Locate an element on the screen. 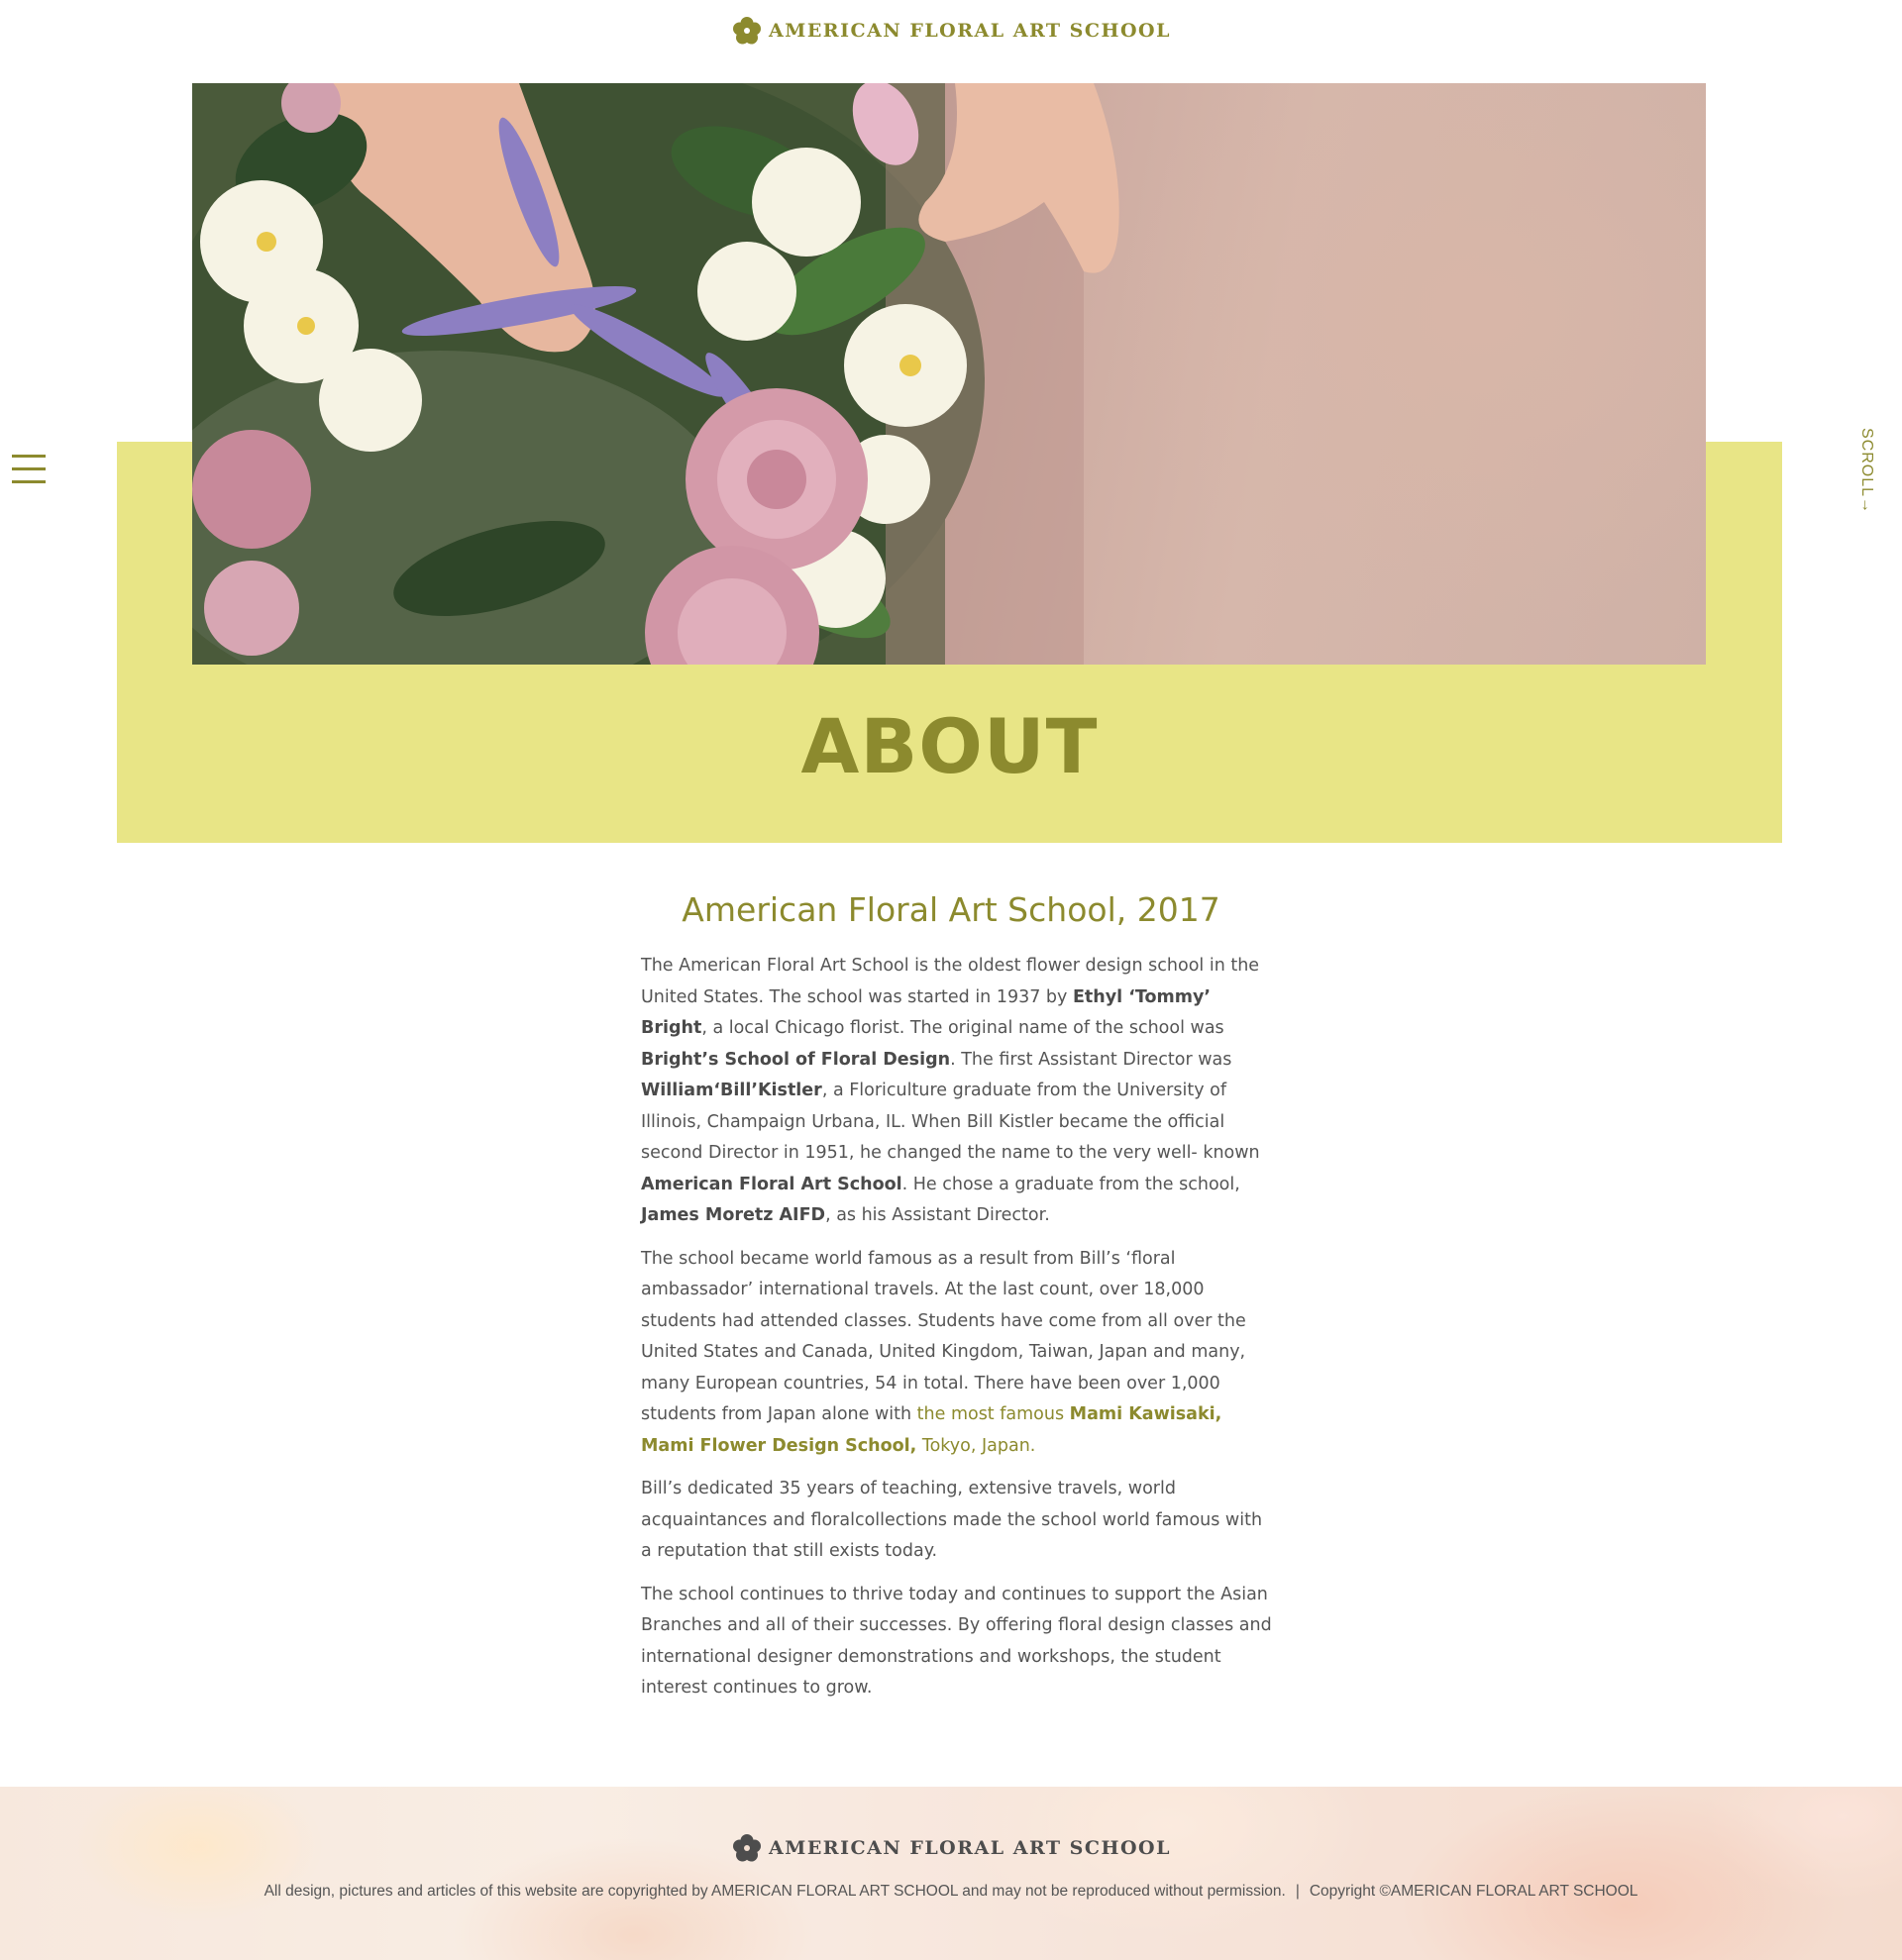 This screenshot has width=1902, height=1960. text: Tokyo, Japan. is located at coordinates (976, 1445).